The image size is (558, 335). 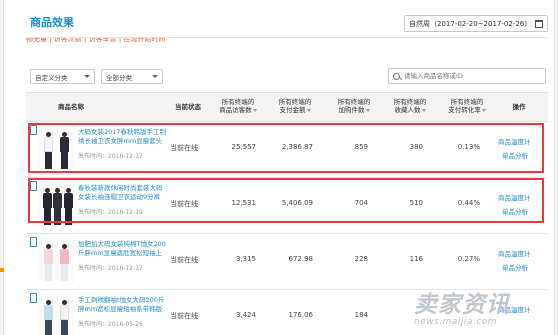 I want to click on search-icon, so click(x=396, y=76).